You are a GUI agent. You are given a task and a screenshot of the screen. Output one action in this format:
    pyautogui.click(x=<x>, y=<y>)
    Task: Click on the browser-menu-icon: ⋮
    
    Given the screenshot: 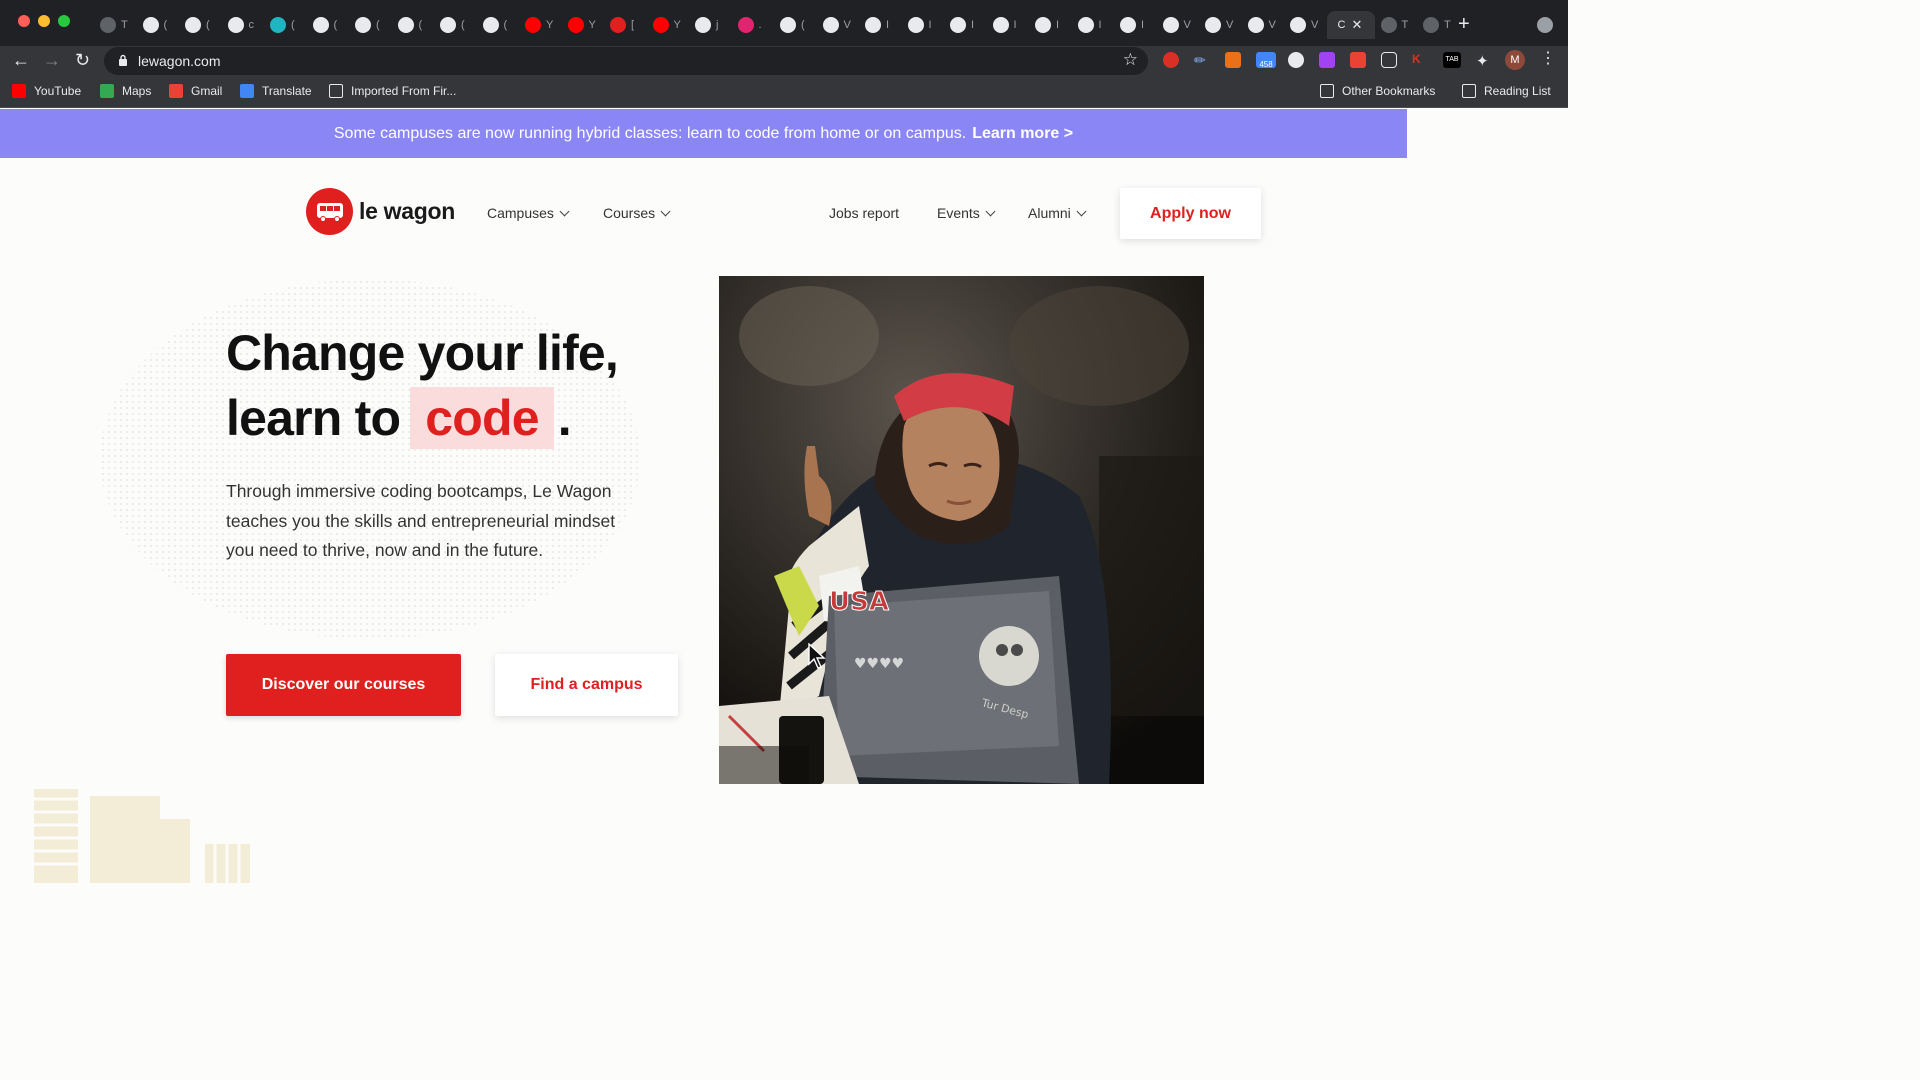 What is the action you would take?
    pyautogui.click(x=1548, y=59)
    